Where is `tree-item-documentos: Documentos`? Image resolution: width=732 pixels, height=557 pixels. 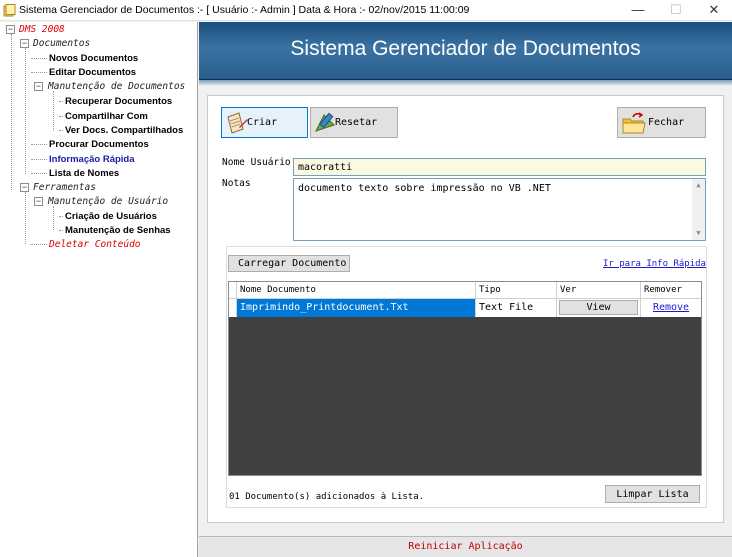
tree-item-documentos: Documentos is located at coordinates (61, 44).